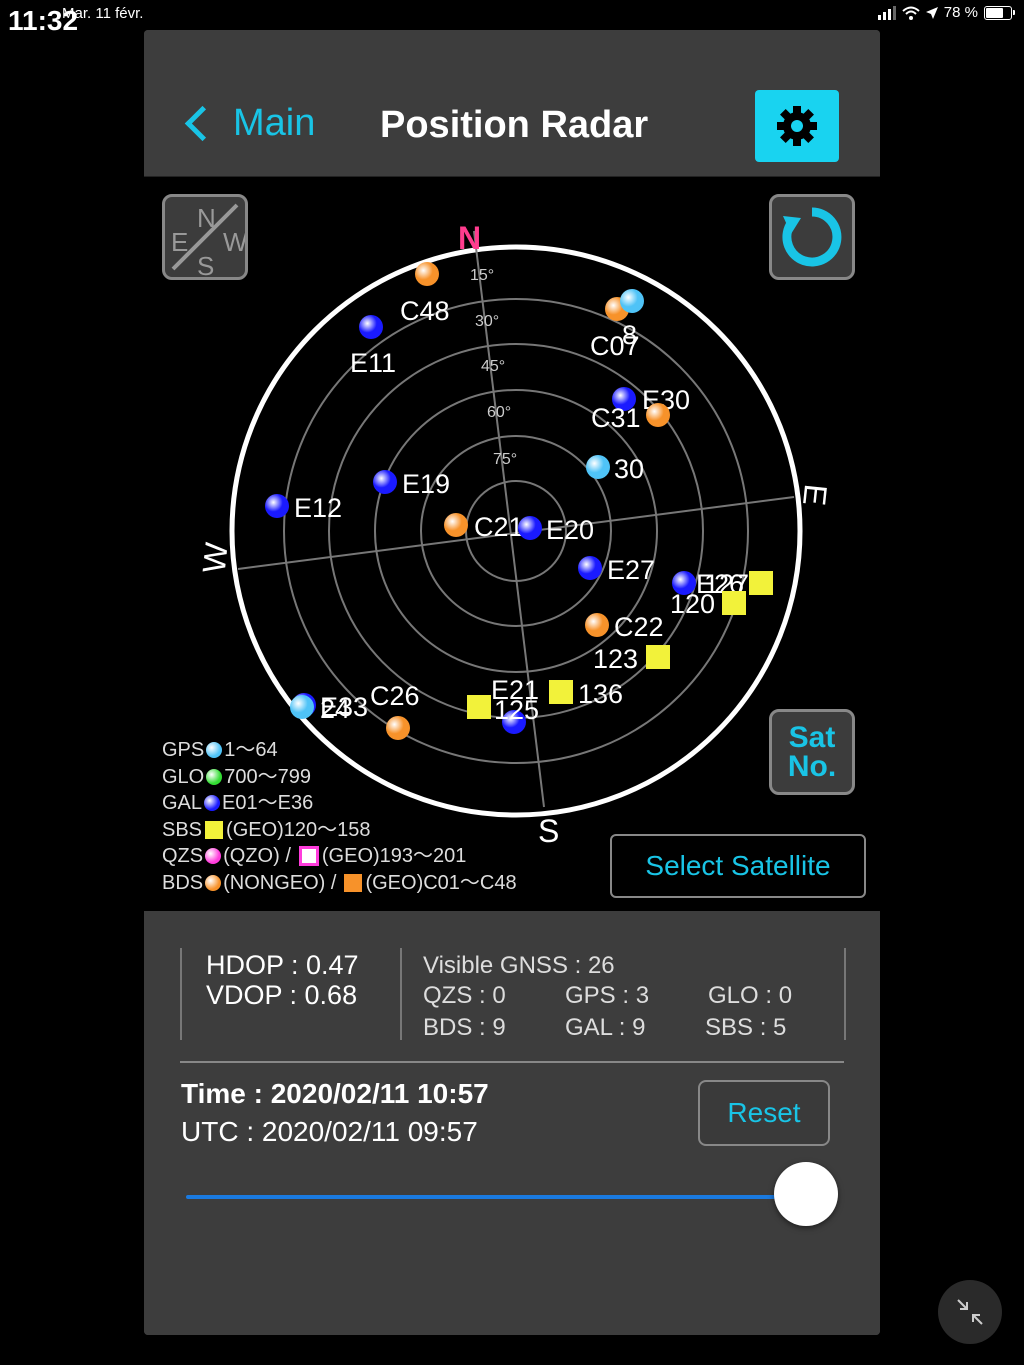  I want to click on chevron-left-icon, so click(202, 123).